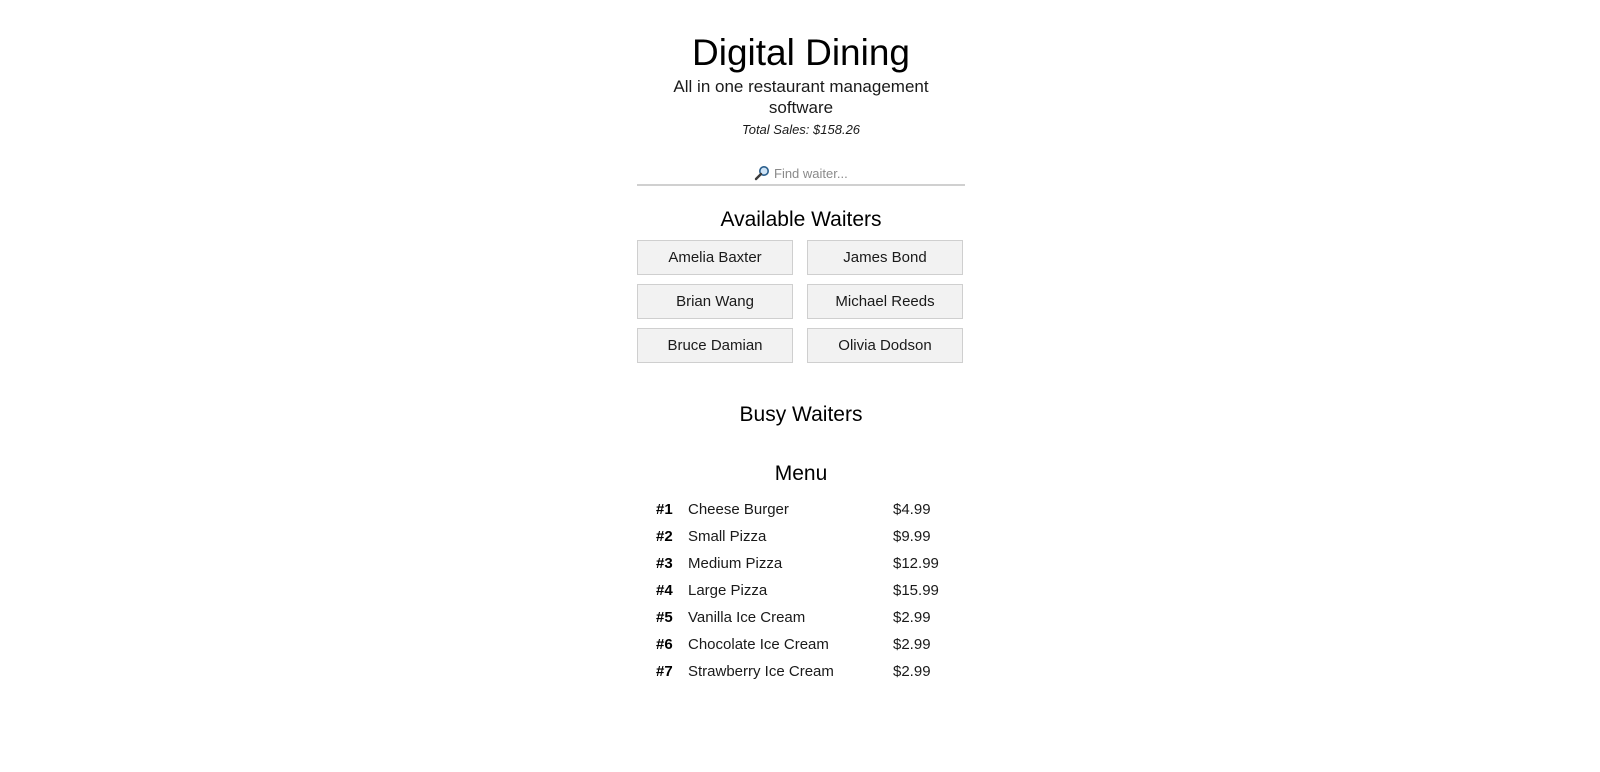 The height and width of the screenshot is (772, 1600). Describe the element at coordinates (801, 129) in the screenshot. I see `total-sales: Total Sales: $158.26` at that location.